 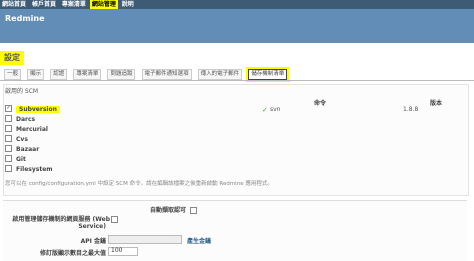 I want to click on scm-label: Mercurial, so click(x=32, y=129).